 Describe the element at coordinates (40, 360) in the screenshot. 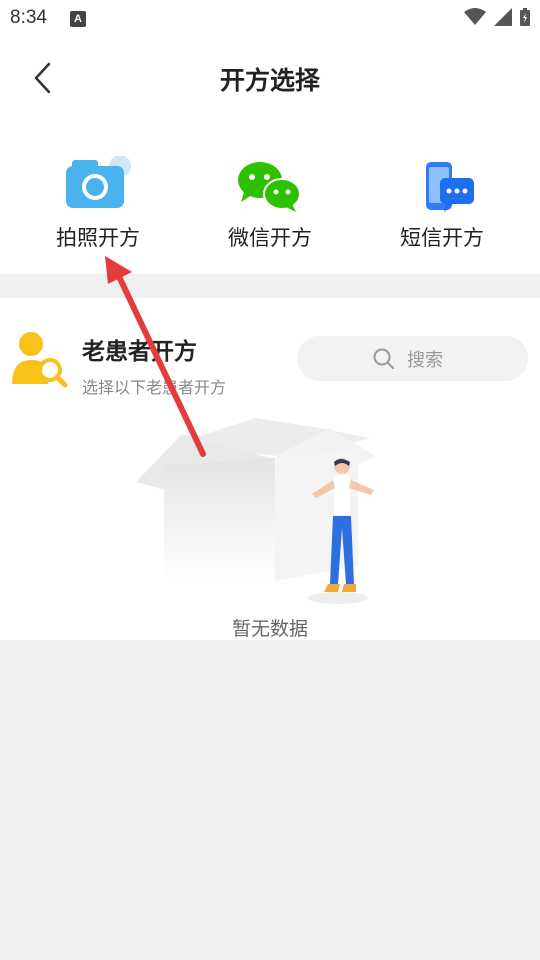

I see `patient-search-icon` at that location.